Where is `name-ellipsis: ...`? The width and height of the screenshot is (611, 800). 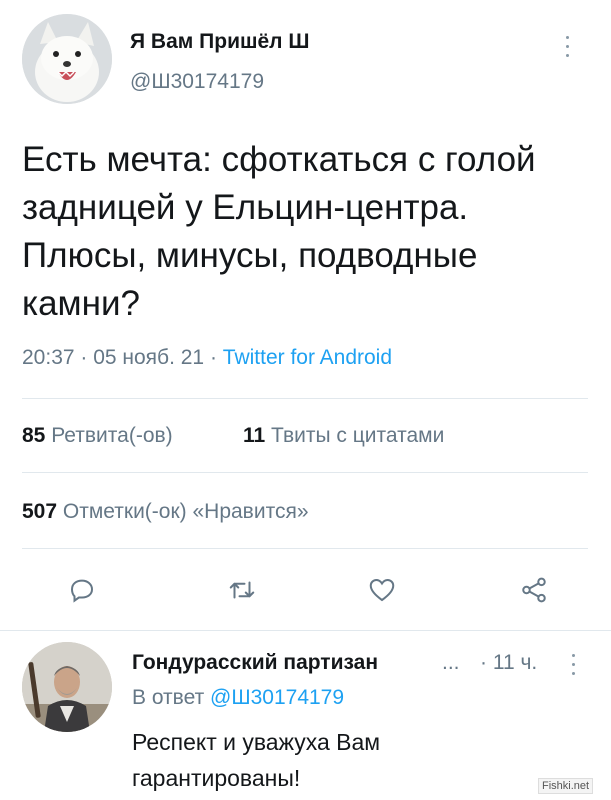 name-ellipsis: ... is located at coordinates (451, 662).